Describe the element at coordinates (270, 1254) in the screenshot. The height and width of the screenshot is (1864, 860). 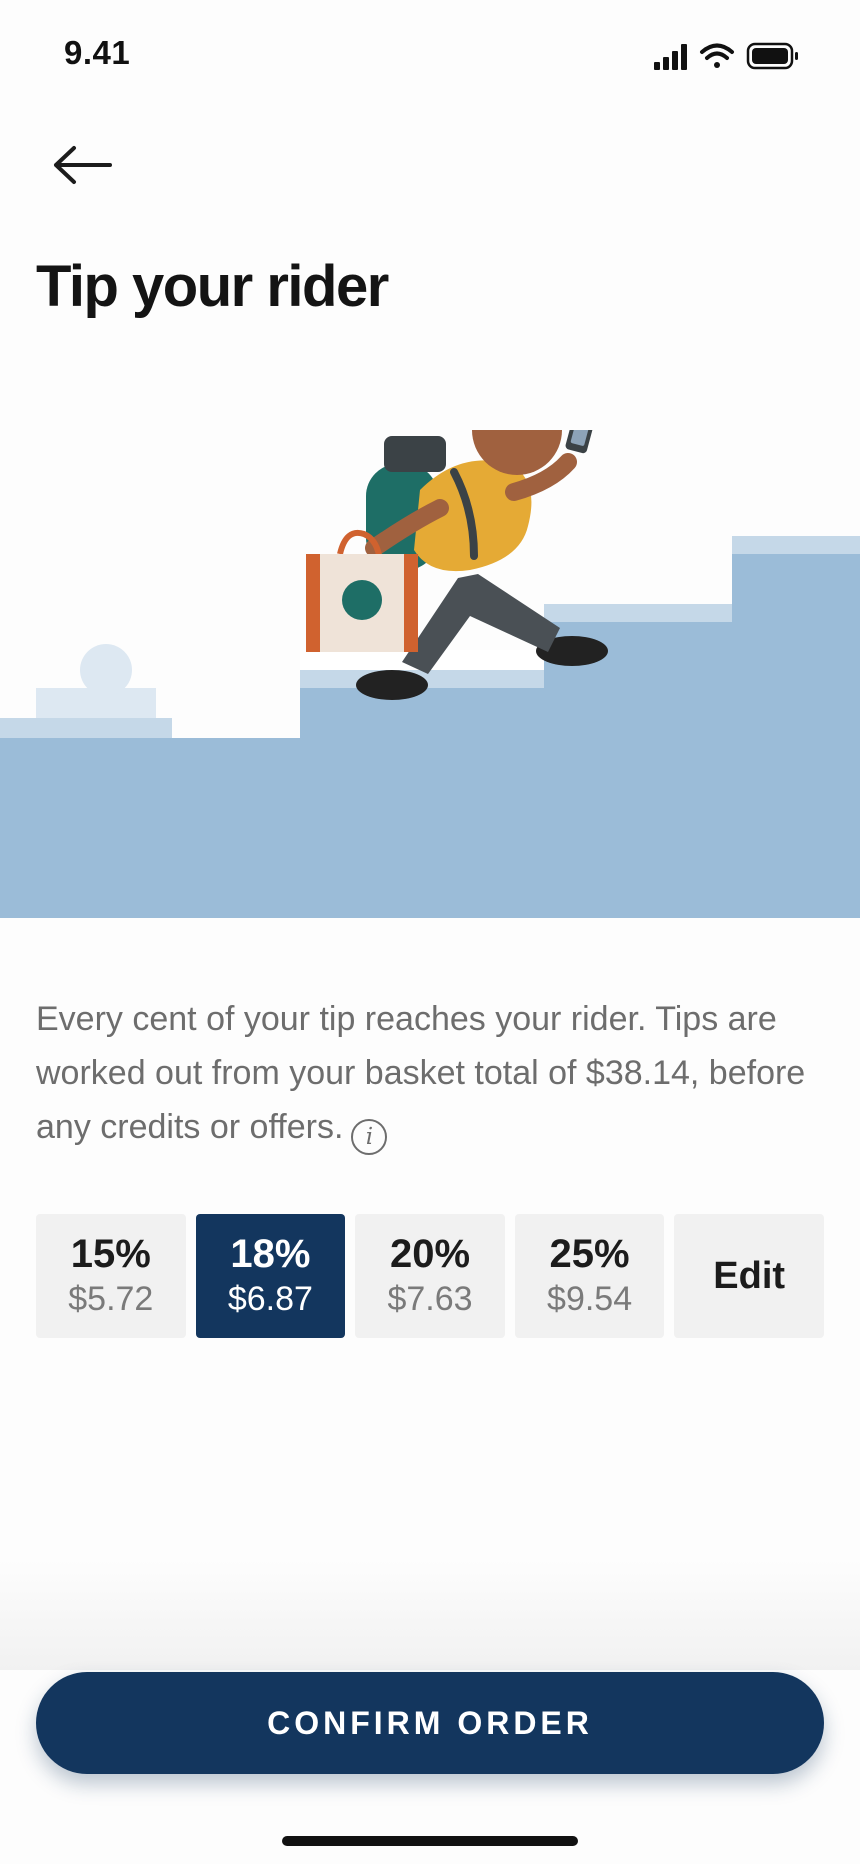
I see `tip-percent: 18%` at that location.